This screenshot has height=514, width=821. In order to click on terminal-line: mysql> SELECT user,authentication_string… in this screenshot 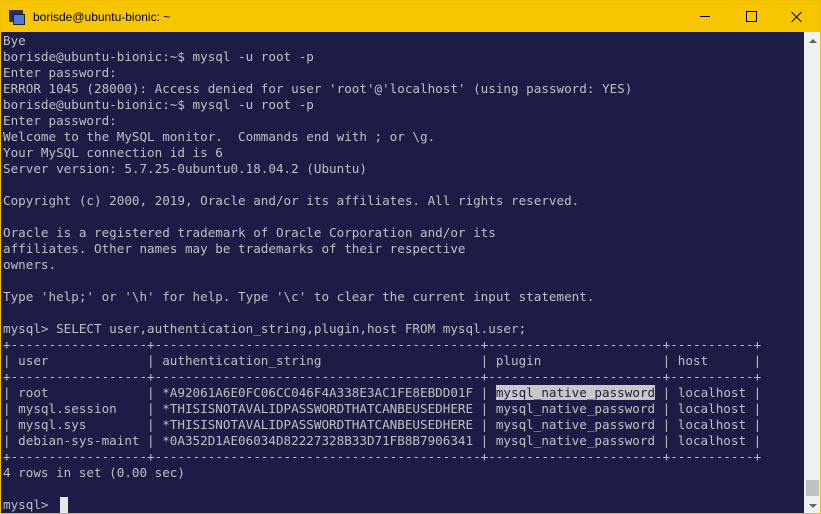, I will do `click(265, 328)`.